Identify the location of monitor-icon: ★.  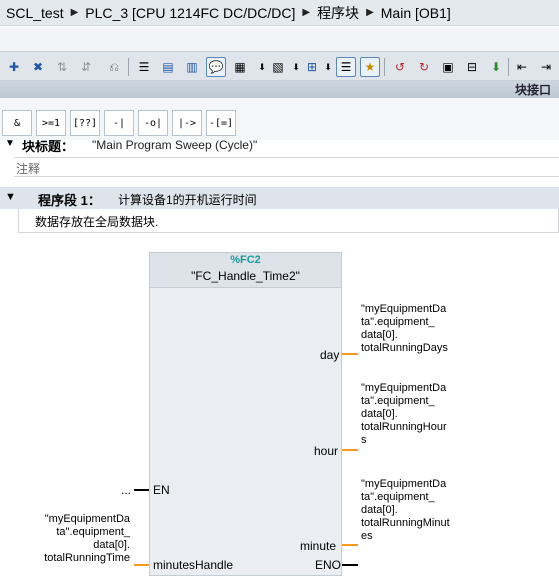
(370, 67).